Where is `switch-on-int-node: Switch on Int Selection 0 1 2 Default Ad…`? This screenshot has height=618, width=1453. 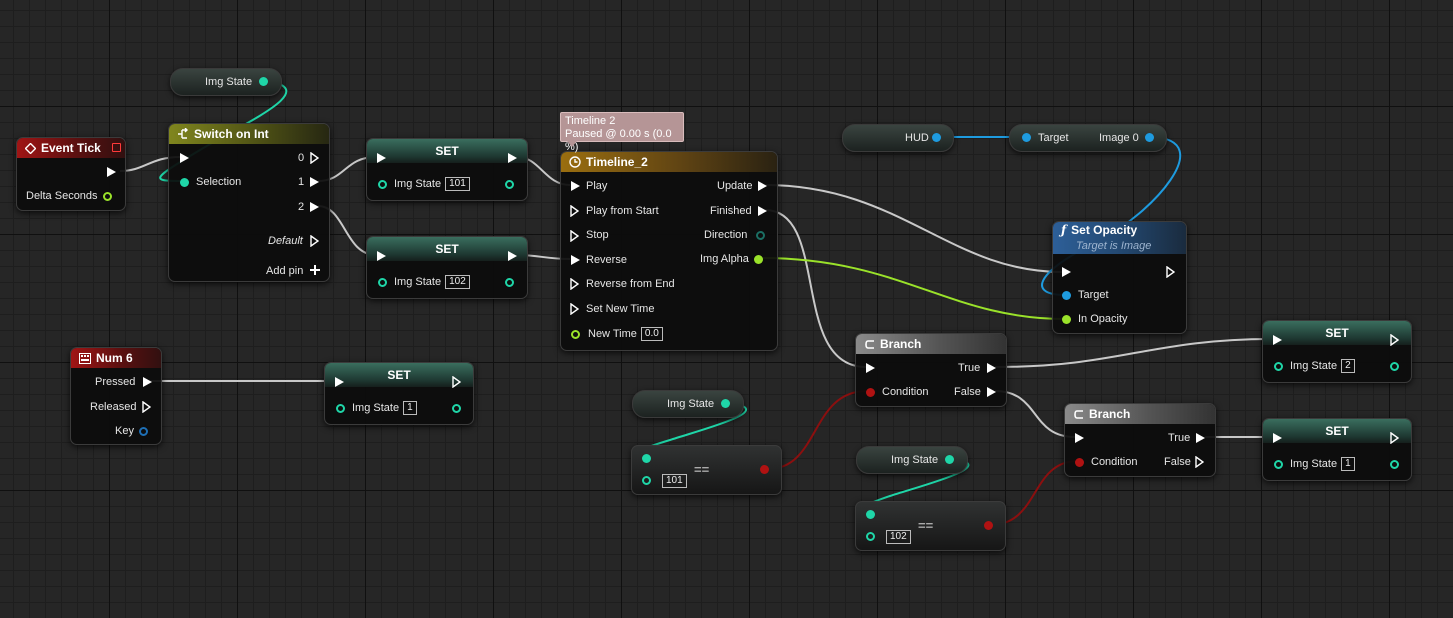
switch-on-int-node: Switch on Int Selection 0 1 2 Default Ad… is located at coordinates (249, 202).